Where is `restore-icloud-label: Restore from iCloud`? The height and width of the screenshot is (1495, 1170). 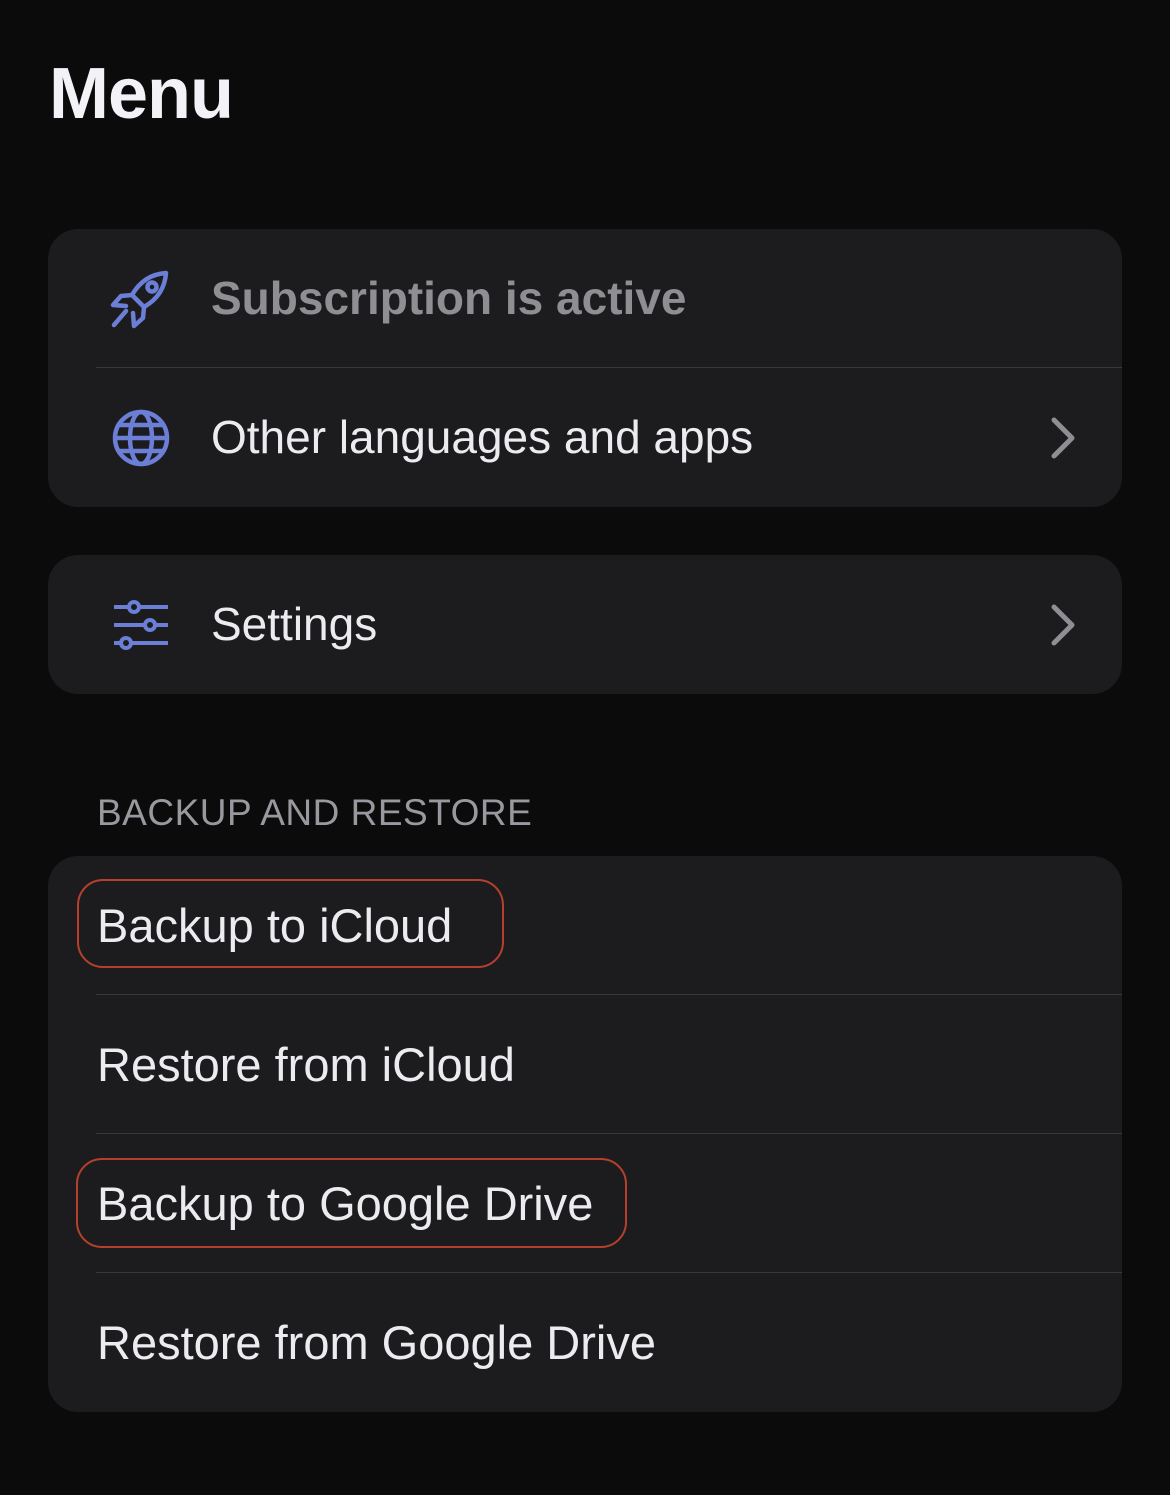
restore-icloud-label: Restore from iCloud is located at coordinates (306, 1064).